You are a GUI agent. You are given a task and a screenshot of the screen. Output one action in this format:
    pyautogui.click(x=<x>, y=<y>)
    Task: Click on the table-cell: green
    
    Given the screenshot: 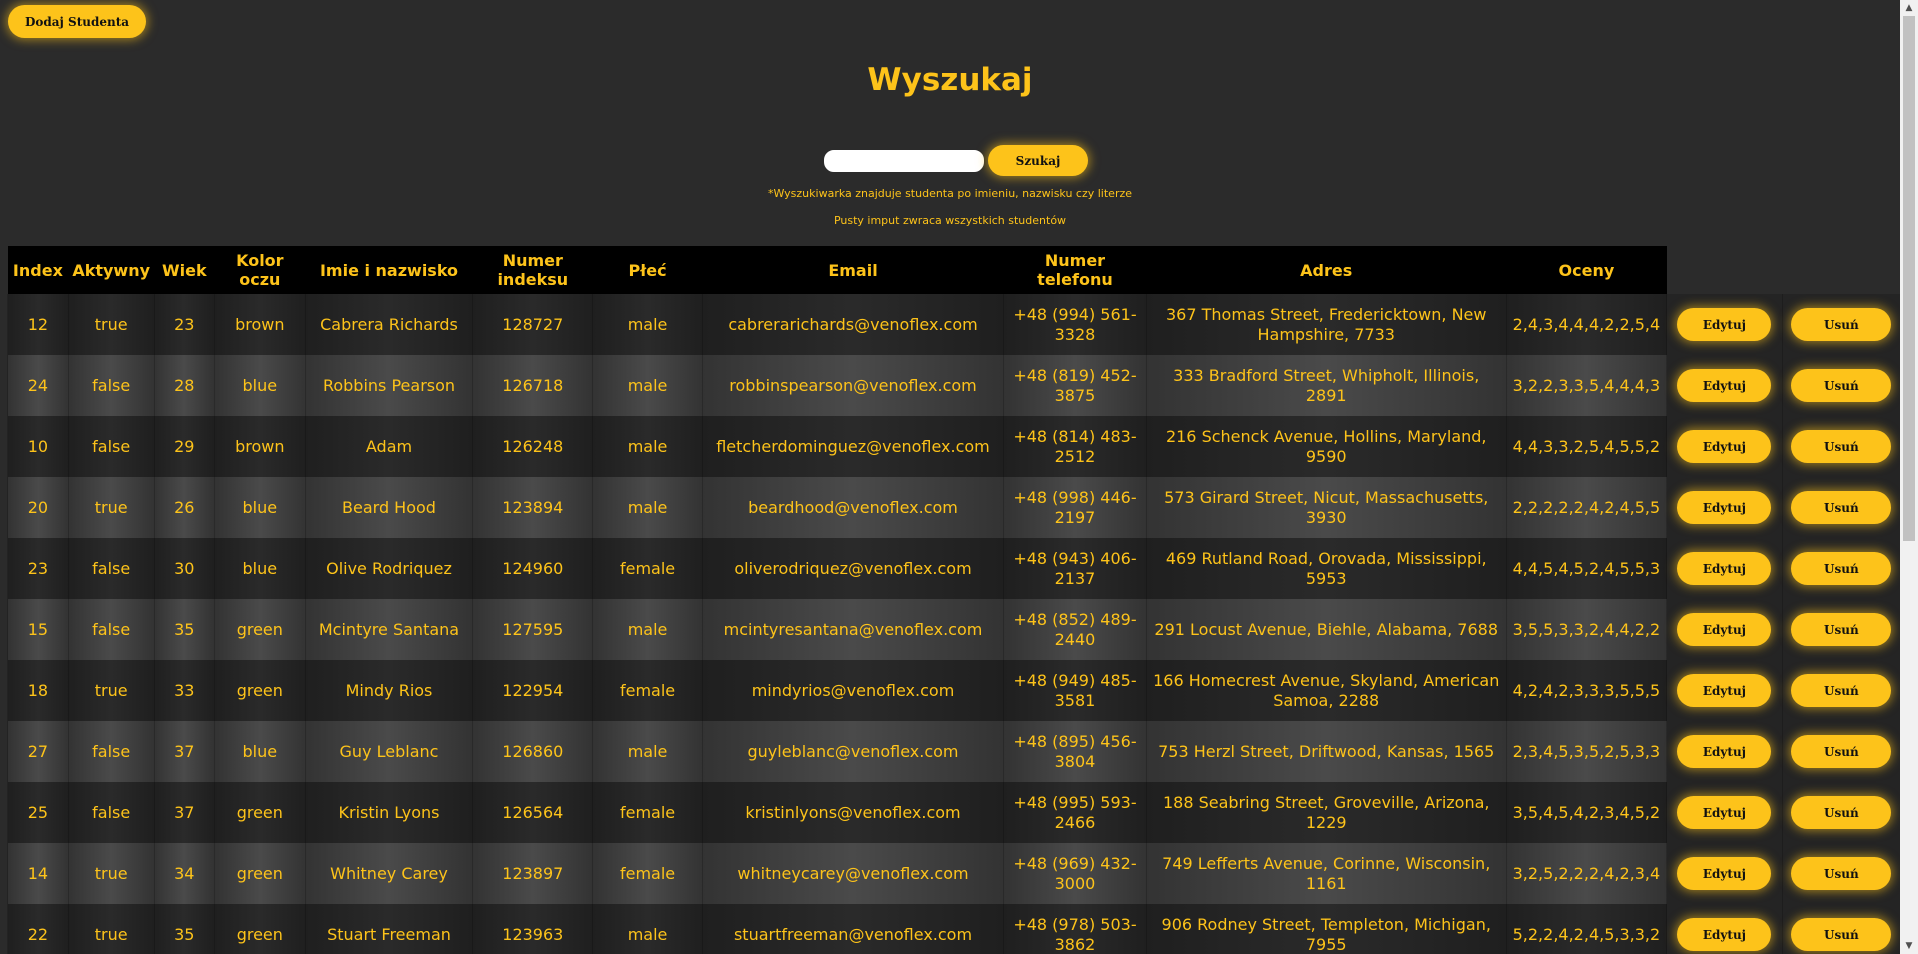 What is the action you would take?
    pyautogui.click(x=260, y=629)
    